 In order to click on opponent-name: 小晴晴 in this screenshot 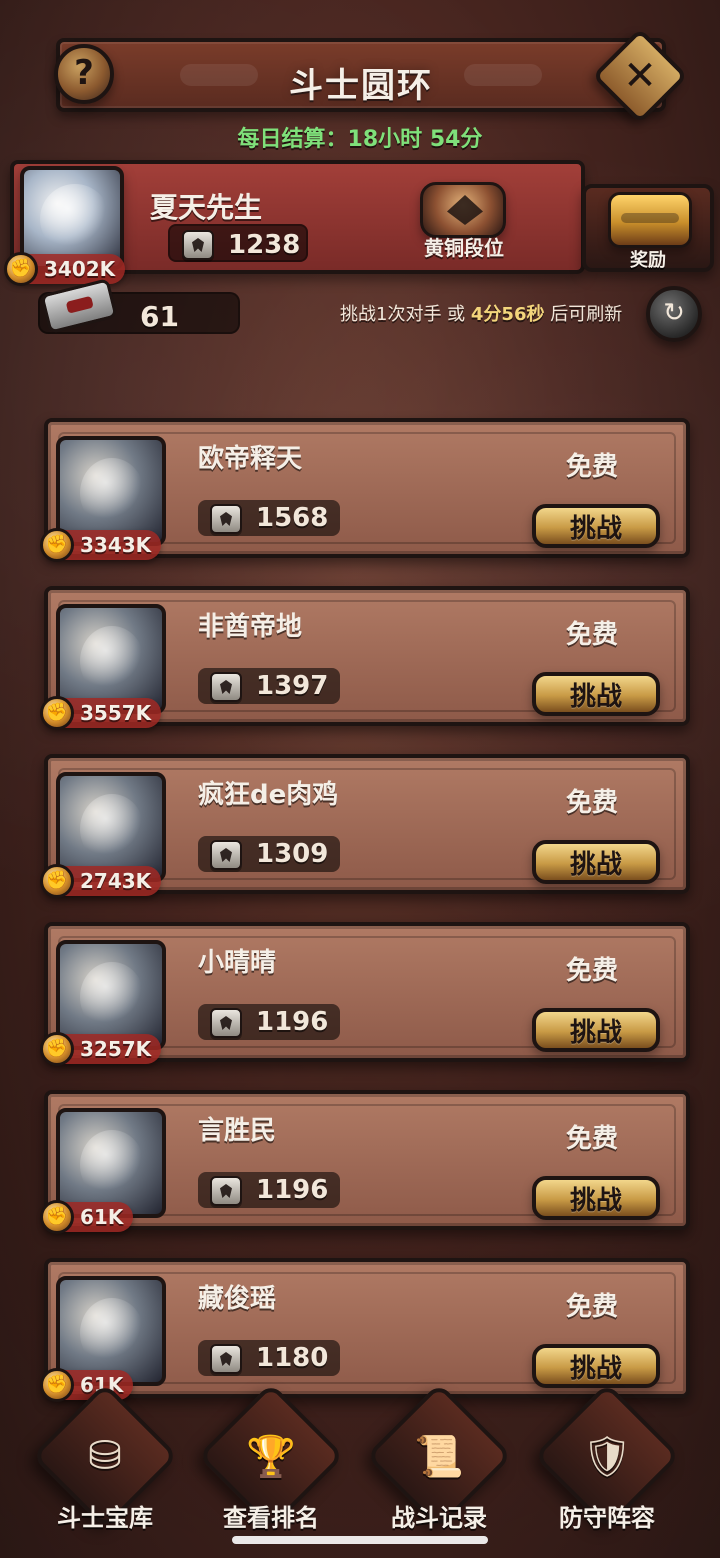, I will do `click(237, 963)`.